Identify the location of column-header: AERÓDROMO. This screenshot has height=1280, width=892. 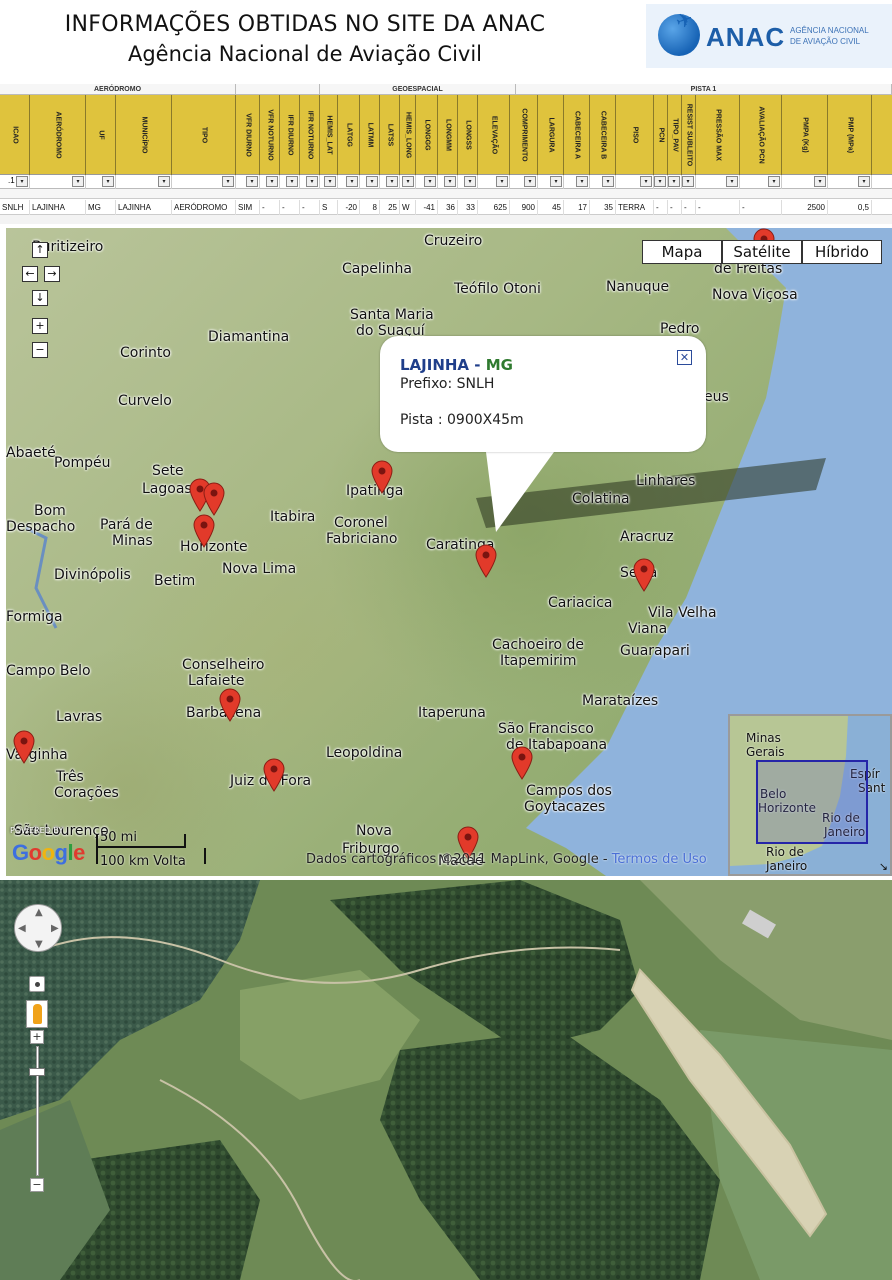
(58, 135).